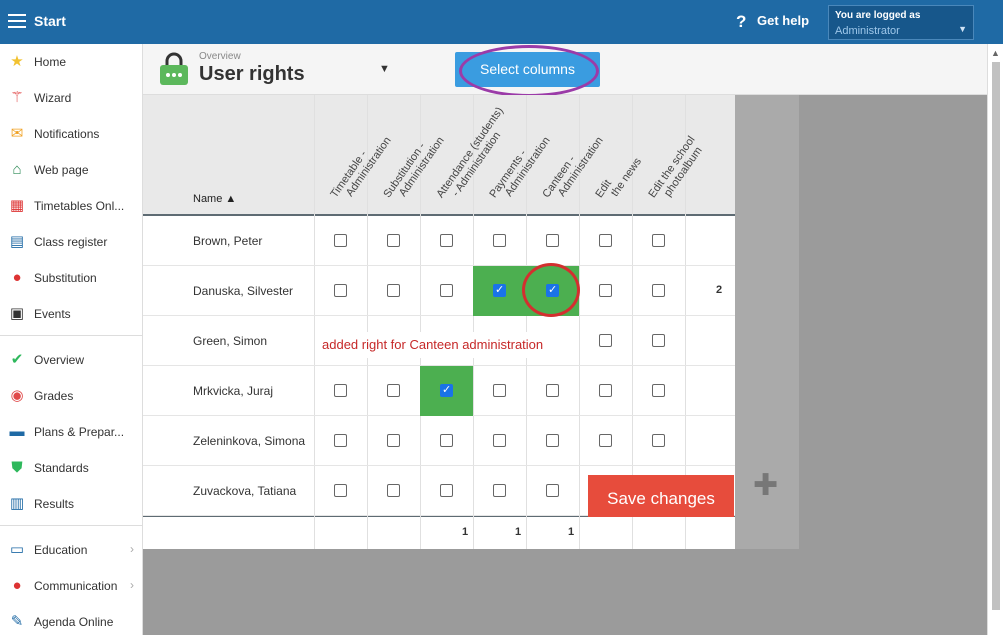  What do you see at coordinates (76, 586) in the screenshot?
I see `sidebar-item-label: Communication` at bounding box center [76, 586].